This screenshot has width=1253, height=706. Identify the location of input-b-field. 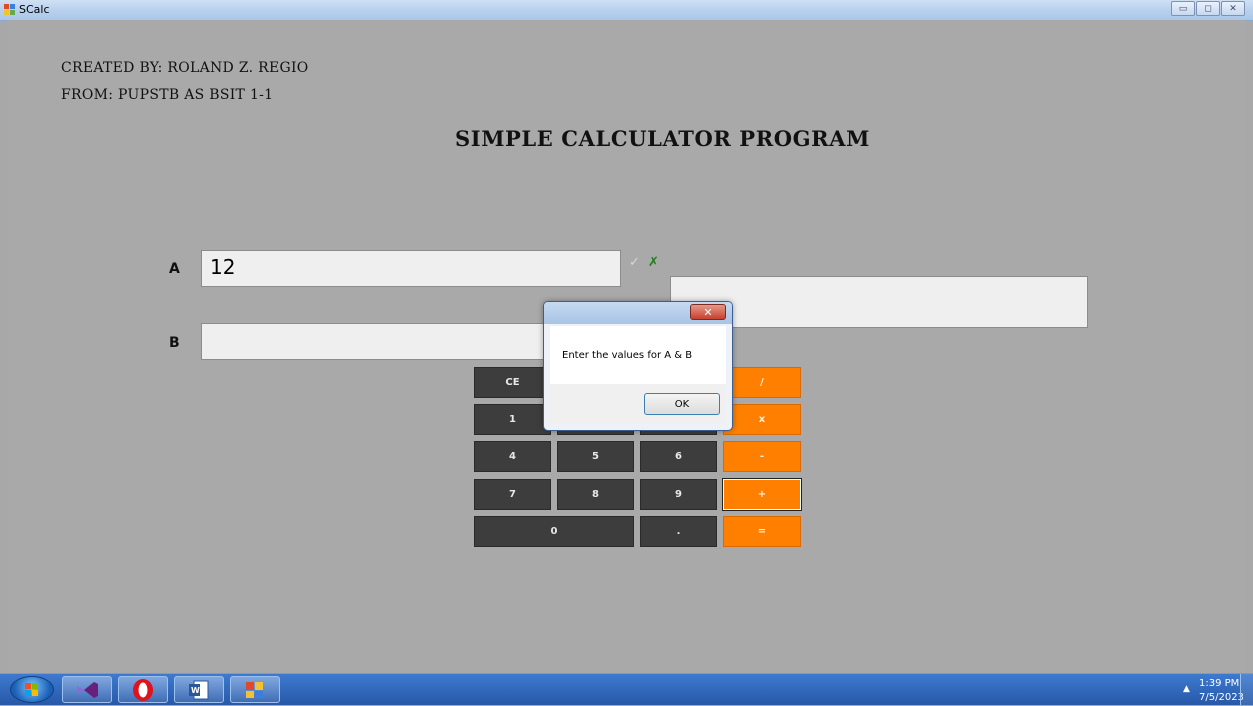
(376, 341).